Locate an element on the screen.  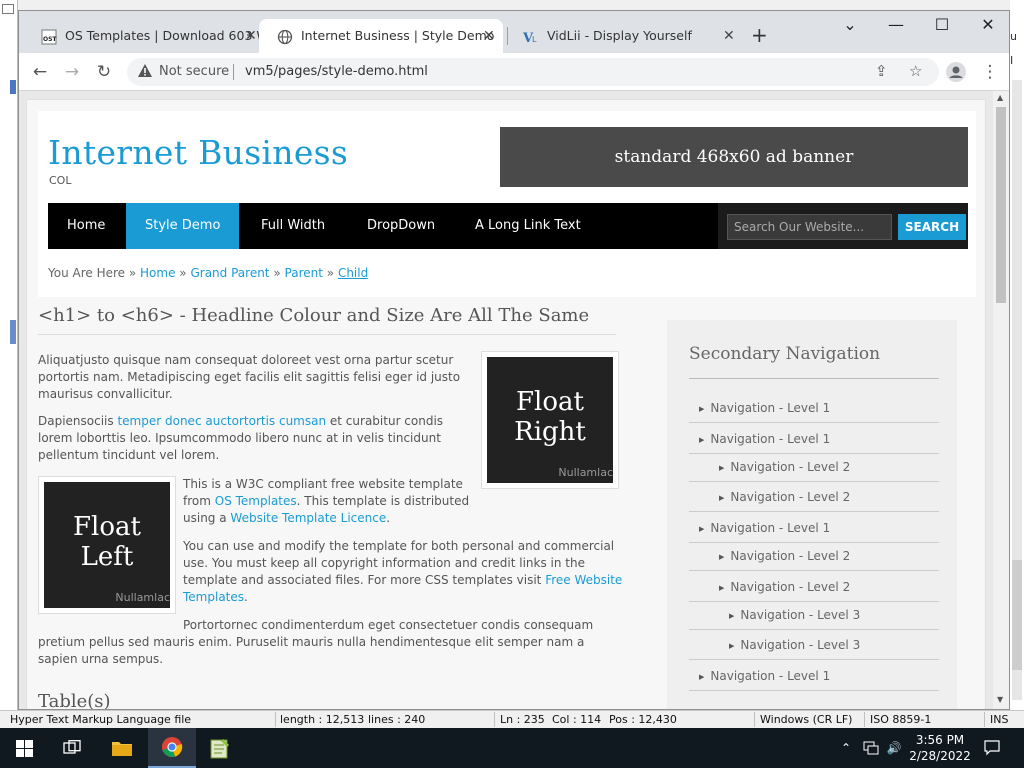
nav-dropdown: DropDown is located at coordinates (401, 226).